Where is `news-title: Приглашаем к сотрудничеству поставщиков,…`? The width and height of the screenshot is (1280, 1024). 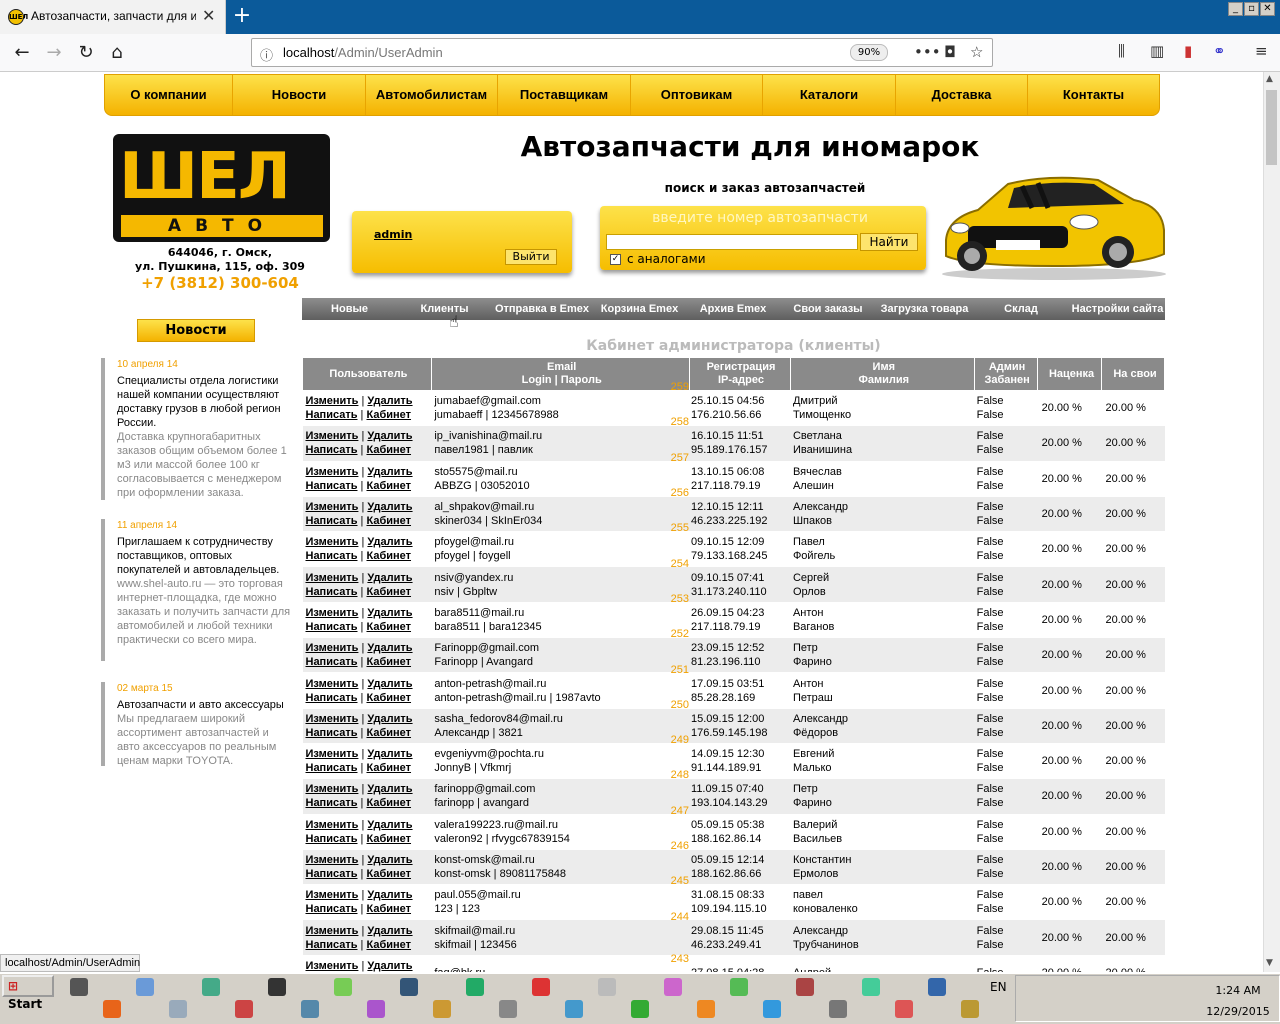
news-title: Приглашаем к сотрудничеству поставщиков,… is located at coordinates (204, 556).